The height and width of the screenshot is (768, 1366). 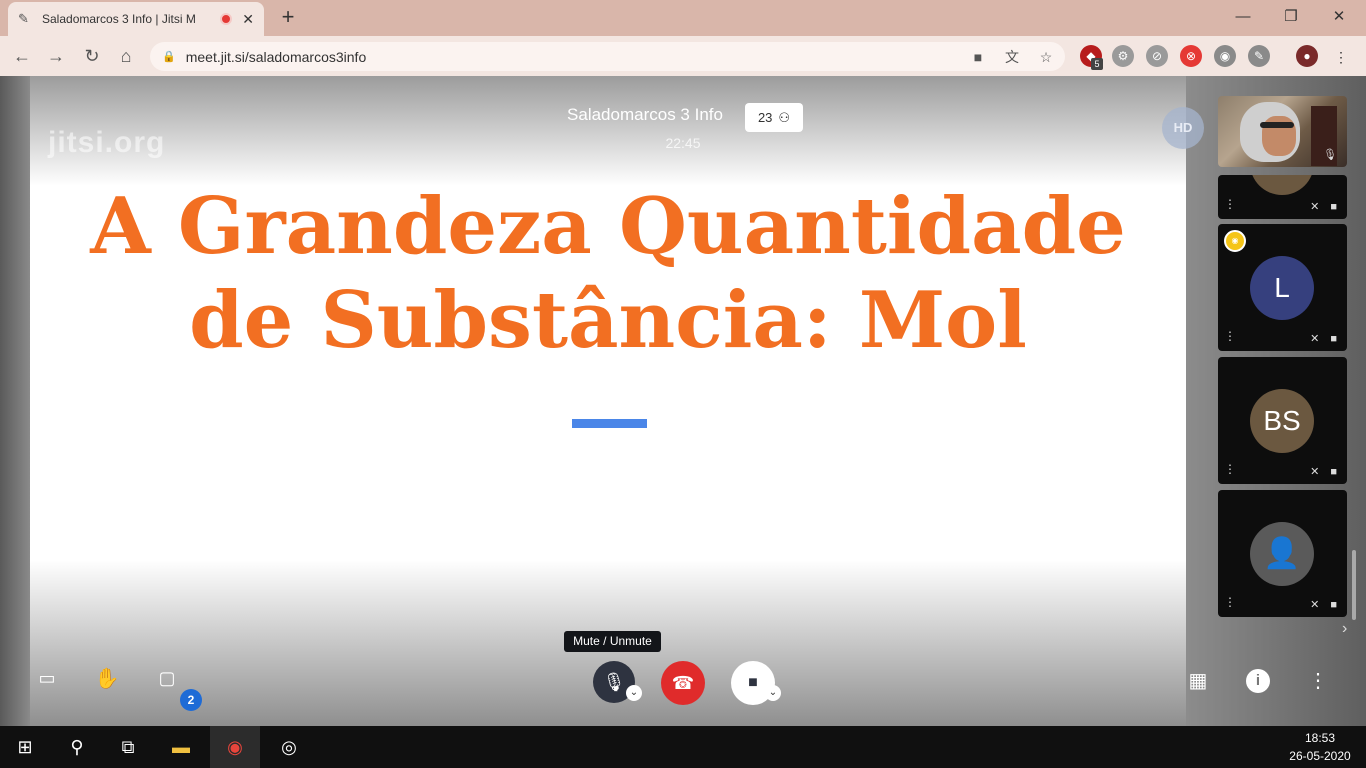 What do you see at coordinates (248, 19) in the screenshot?
I see `close-tab-icon: ✕` at bounding box center [248, 19].